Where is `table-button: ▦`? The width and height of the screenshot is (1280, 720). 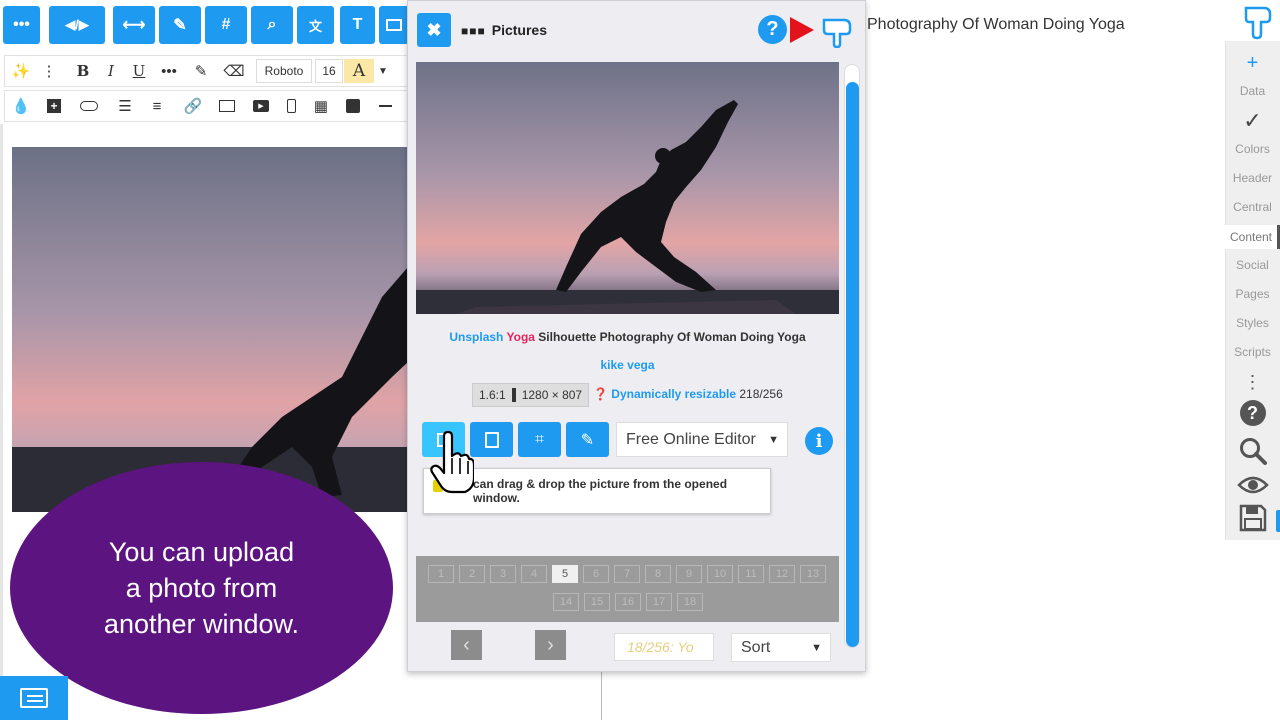
table-button: ▦ is located at coordinates (321, 106).